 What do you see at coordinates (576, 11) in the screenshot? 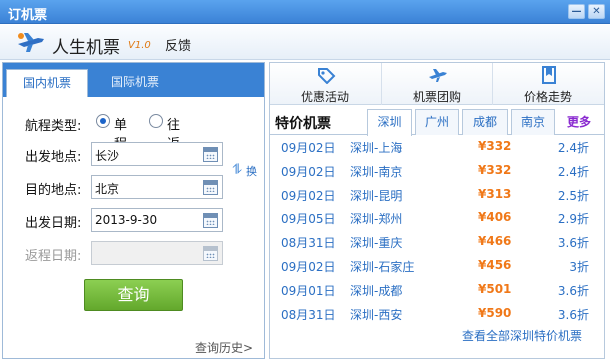
I see `minimize-button: —` at bounding box center [576, 11].